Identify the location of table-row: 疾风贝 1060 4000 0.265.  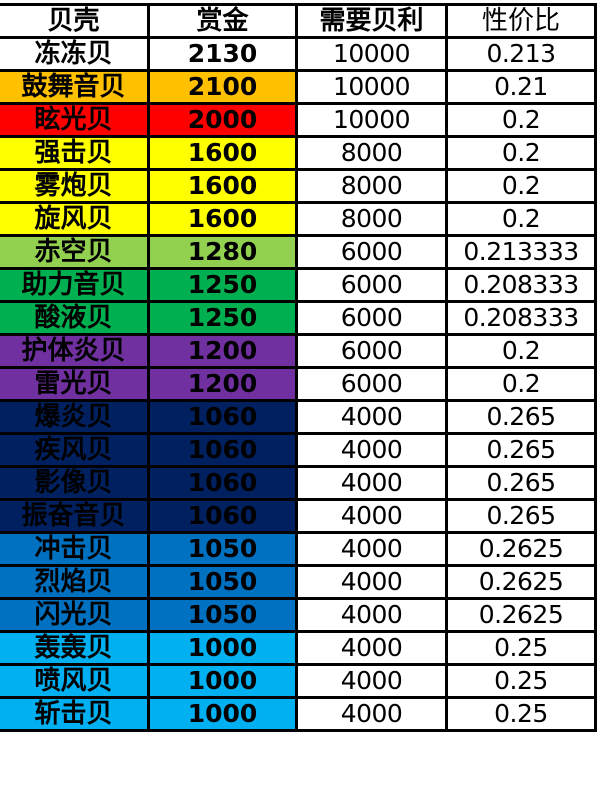
(298, 450).